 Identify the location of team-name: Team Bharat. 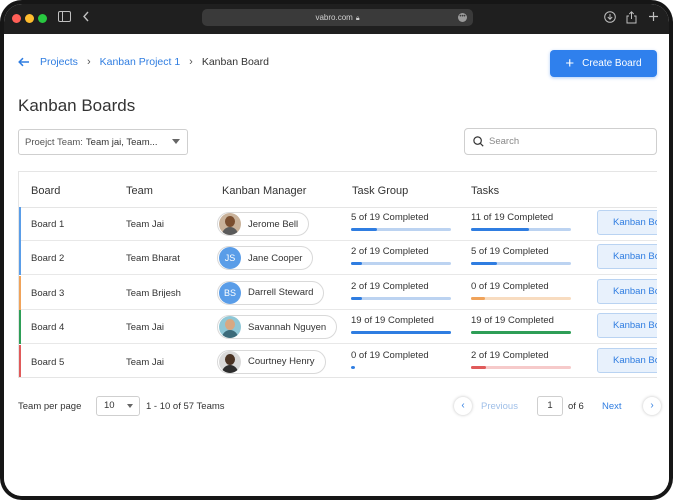
(153, 259).